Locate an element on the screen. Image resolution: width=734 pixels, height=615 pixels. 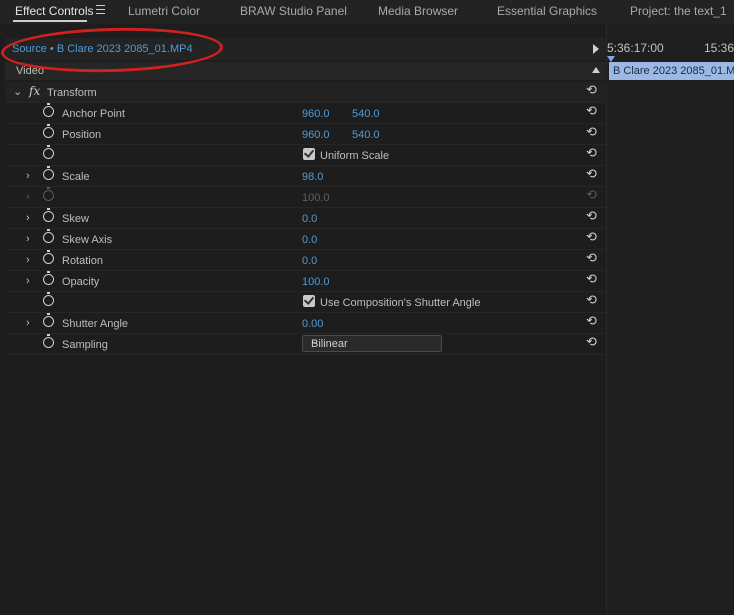
anchor-point-y-value: 540.0 is located at coordinates (366, 114).